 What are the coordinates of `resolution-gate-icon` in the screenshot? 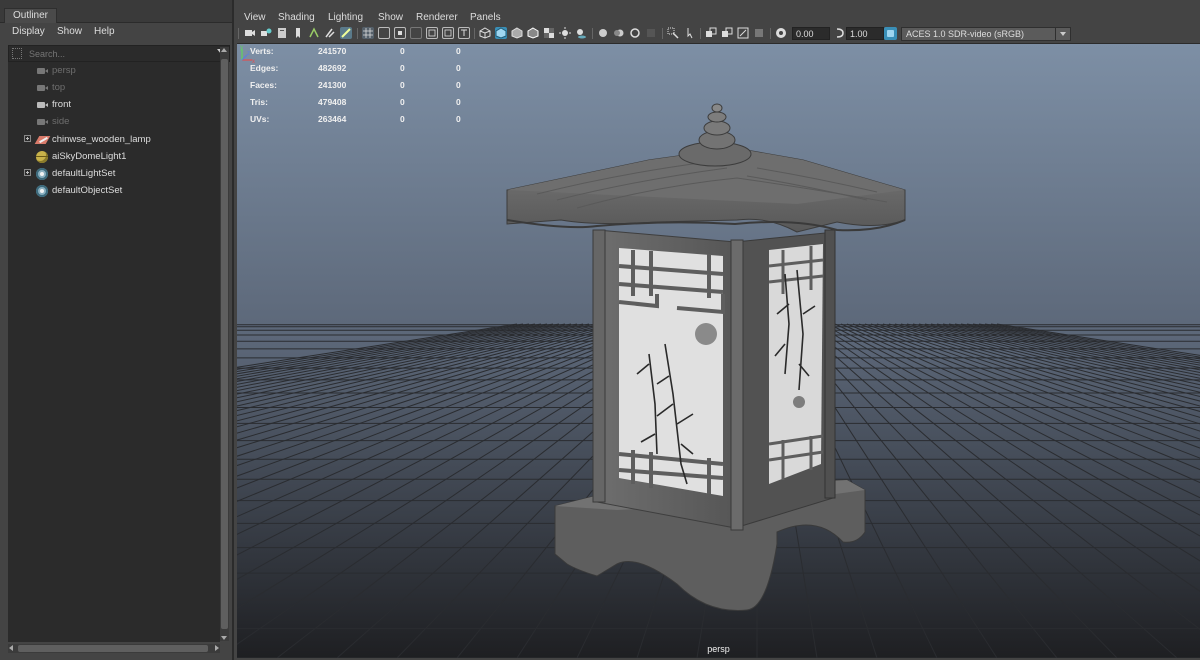 It's located at (400, 33).